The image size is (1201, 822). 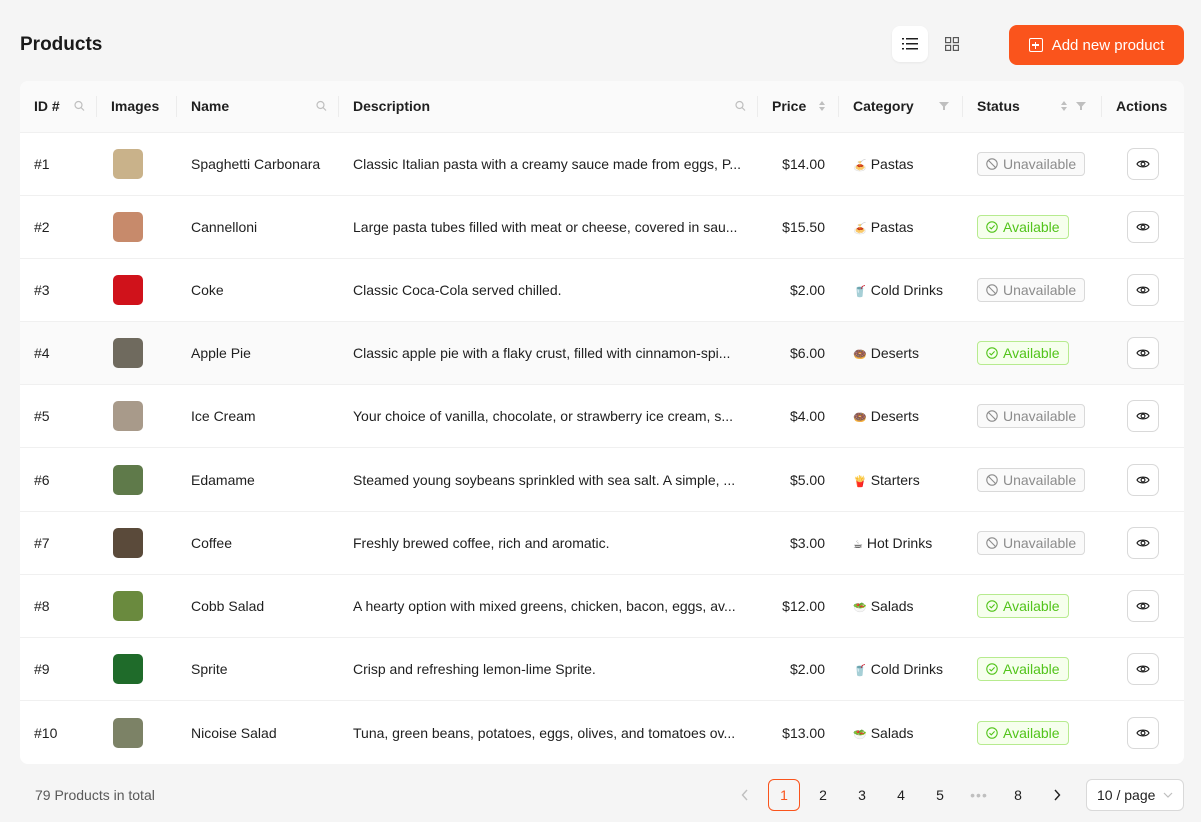 I want to click on page-5: 5, so click(x=940, y=795).